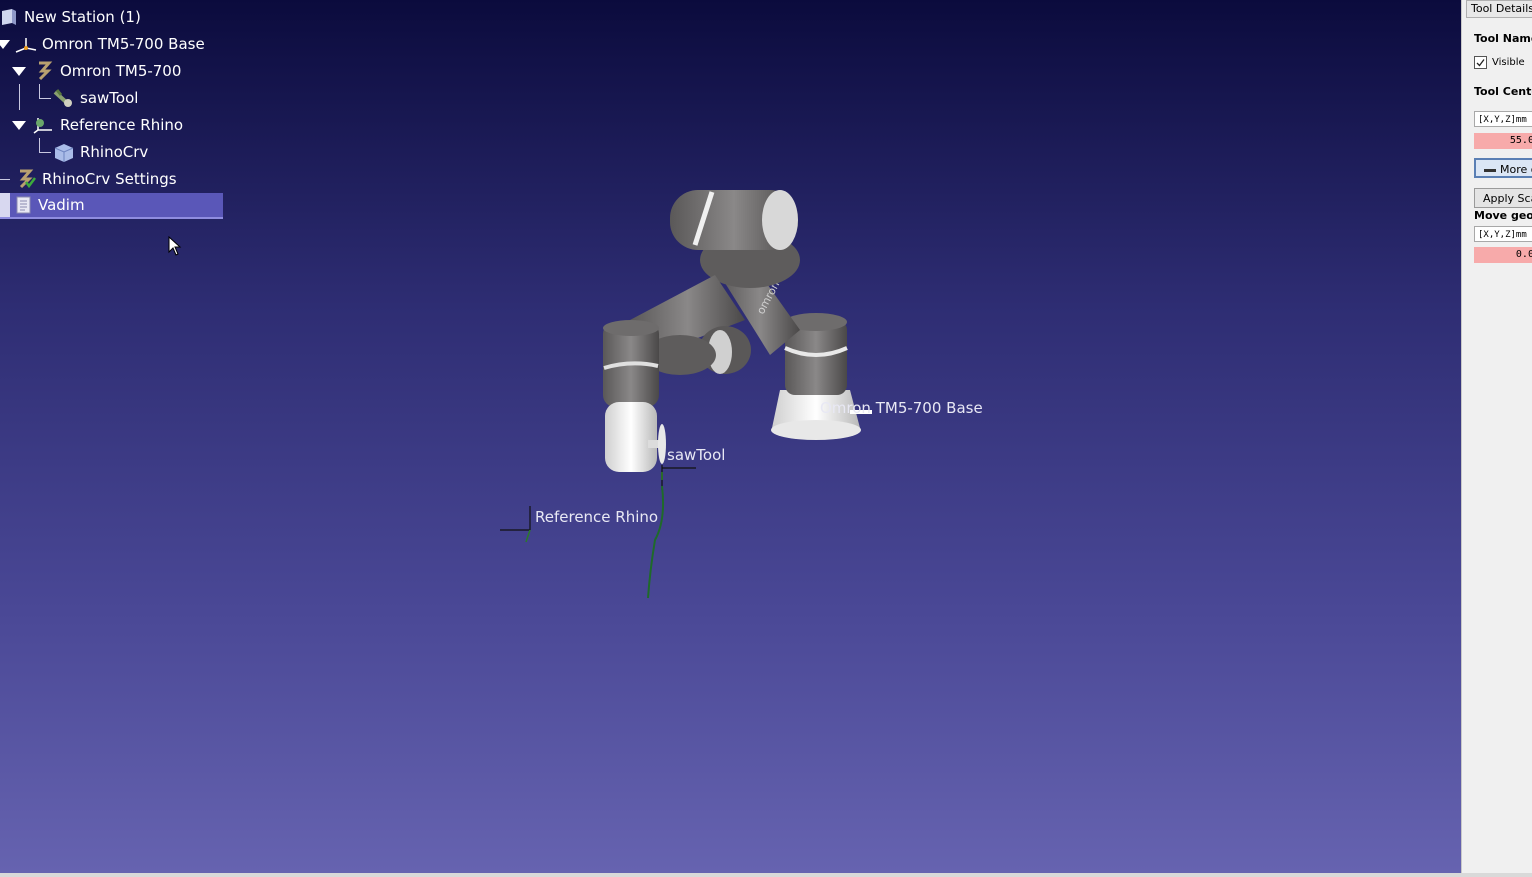 This screenshot has height=877, width=1532. Describe the element at coordinates (45, 71) in the screenshot. I see `robot-icon` at that location.